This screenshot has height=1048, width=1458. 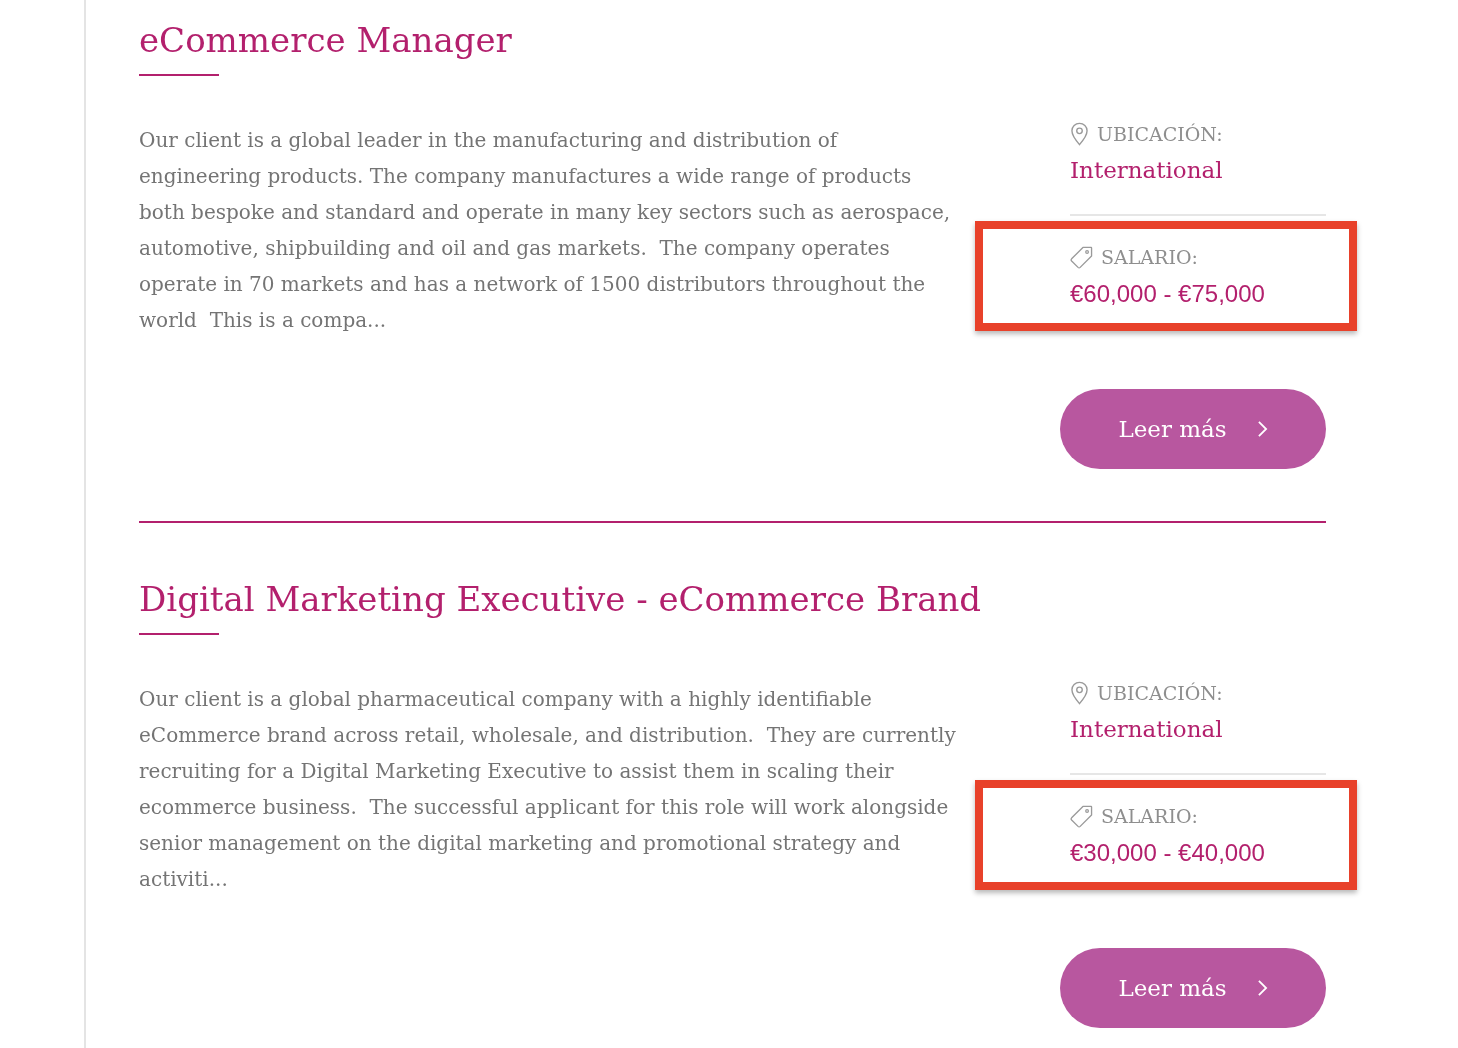 What do you see at coordinates (732, 599) in the screenshot?
I see `job-title: Digital Marketing Executive - eCommerce Brand` at bounding box center [732, 599].